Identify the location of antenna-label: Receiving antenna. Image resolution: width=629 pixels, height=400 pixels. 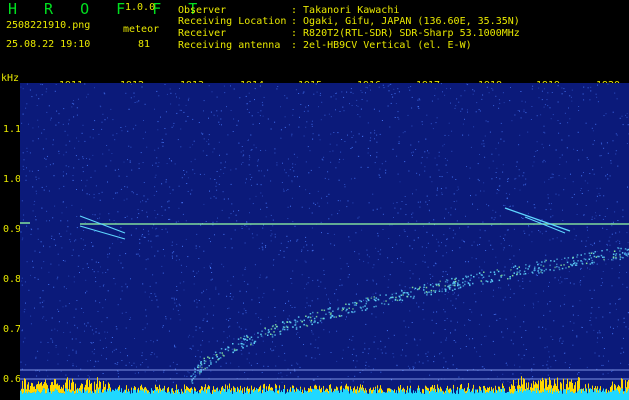
(229, 45).